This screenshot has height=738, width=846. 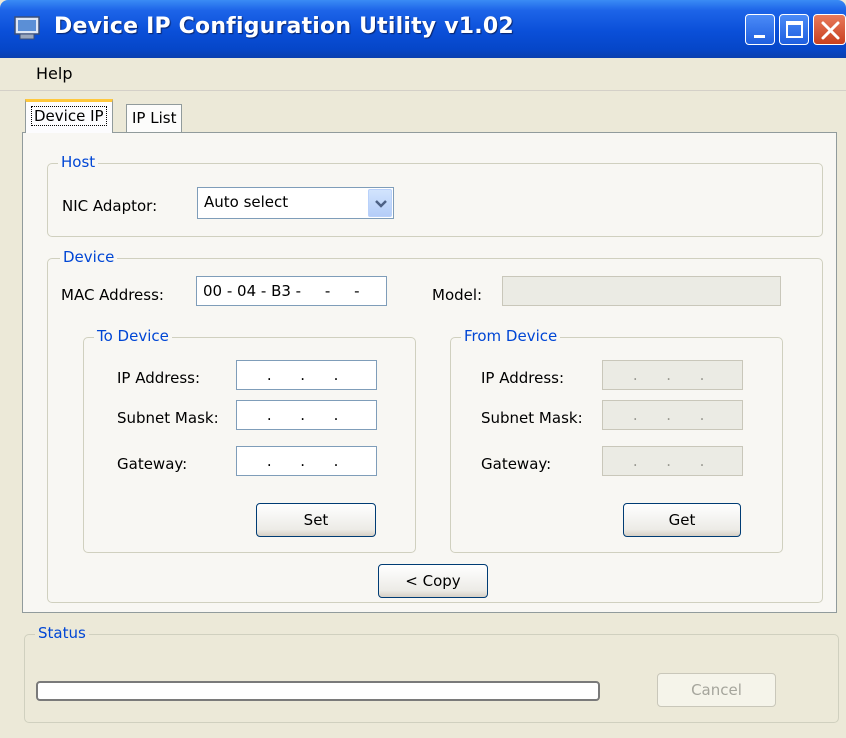 I want to click on tab-ip-list: IP List, so click(x=154, y=118).